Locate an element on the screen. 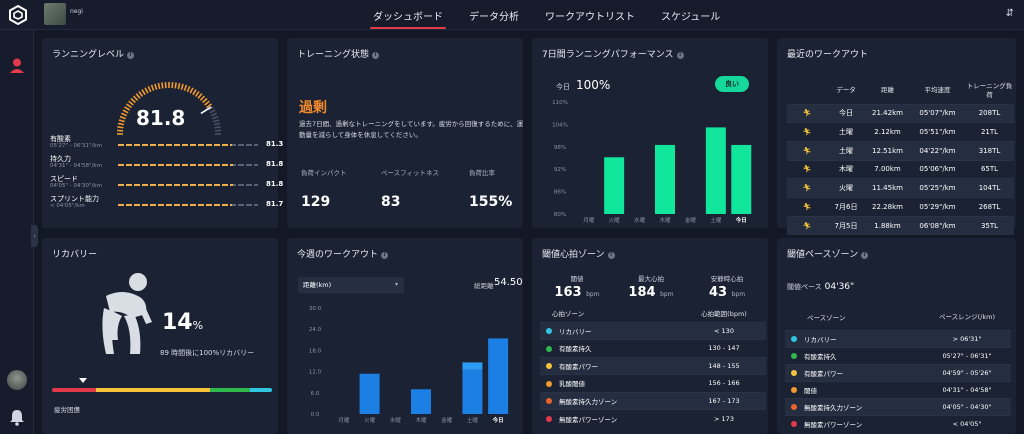  metric-load-ratio: 負荷比率 155% is located at coordinates (491, 189).